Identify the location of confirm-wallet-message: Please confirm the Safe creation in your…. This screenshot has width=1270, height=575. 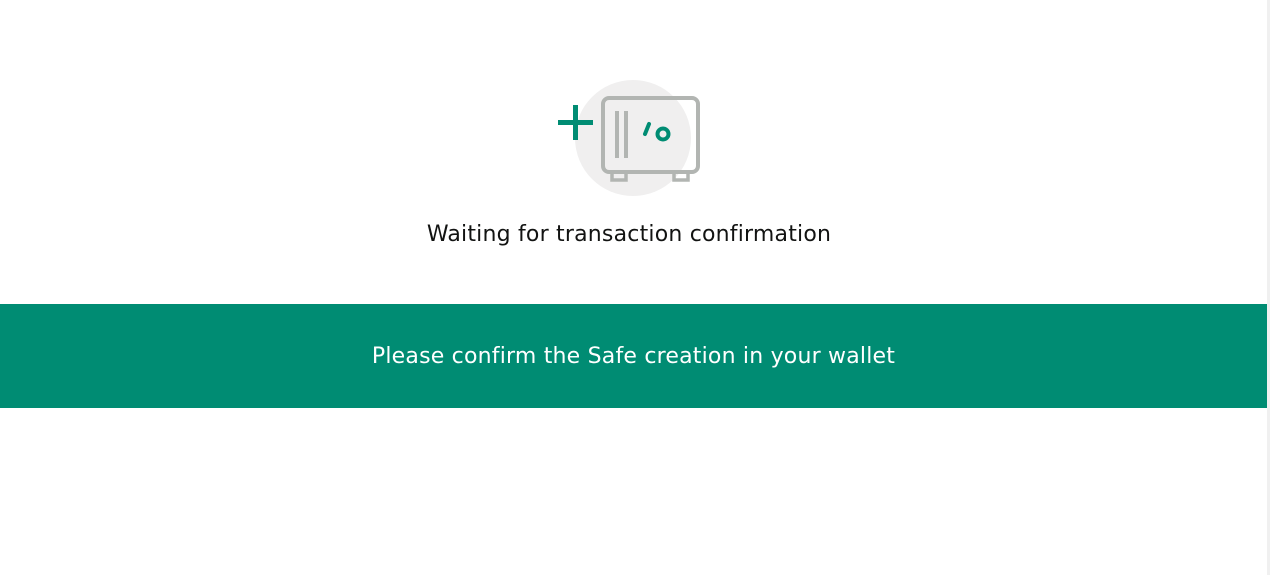
(633, 356).